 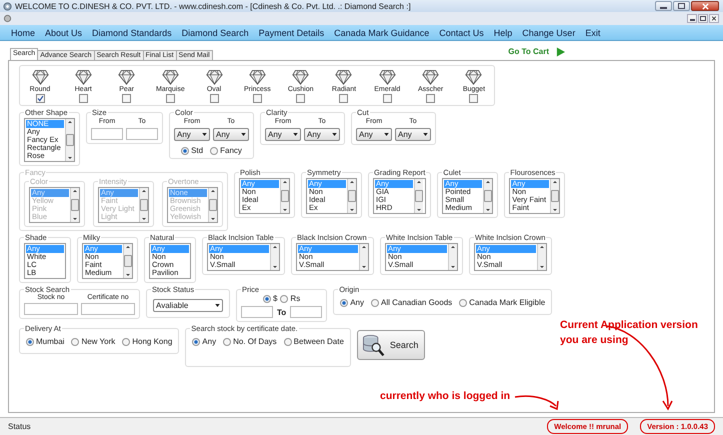 What do you see at coordinates (132, 33) in the screenshot?
I see `menu-item: Diamond Standards` at bounding box center [132, 33].